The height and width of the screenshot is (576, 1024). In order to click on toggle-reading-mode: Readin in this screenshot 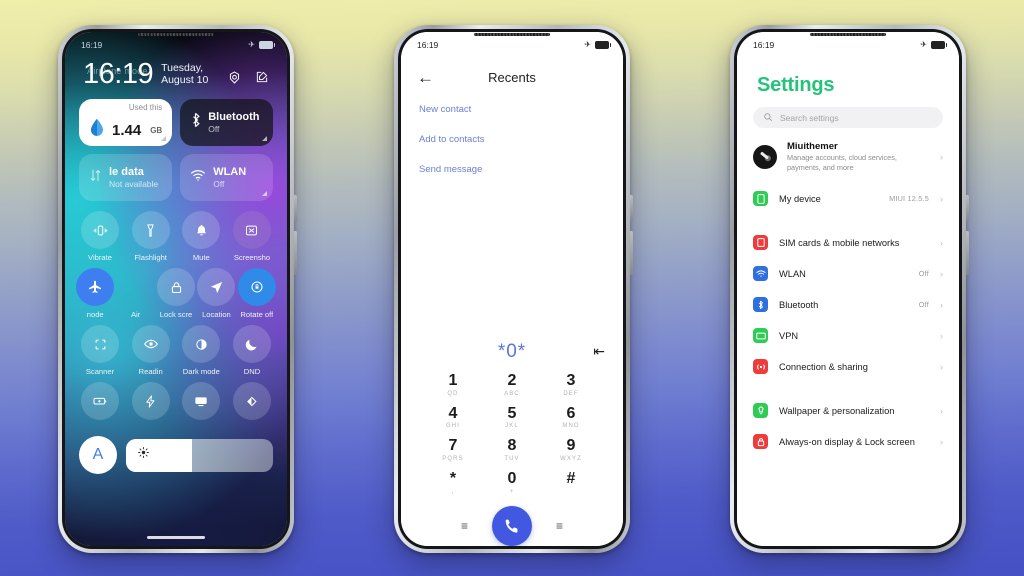, I will do `click(151, 350)`.